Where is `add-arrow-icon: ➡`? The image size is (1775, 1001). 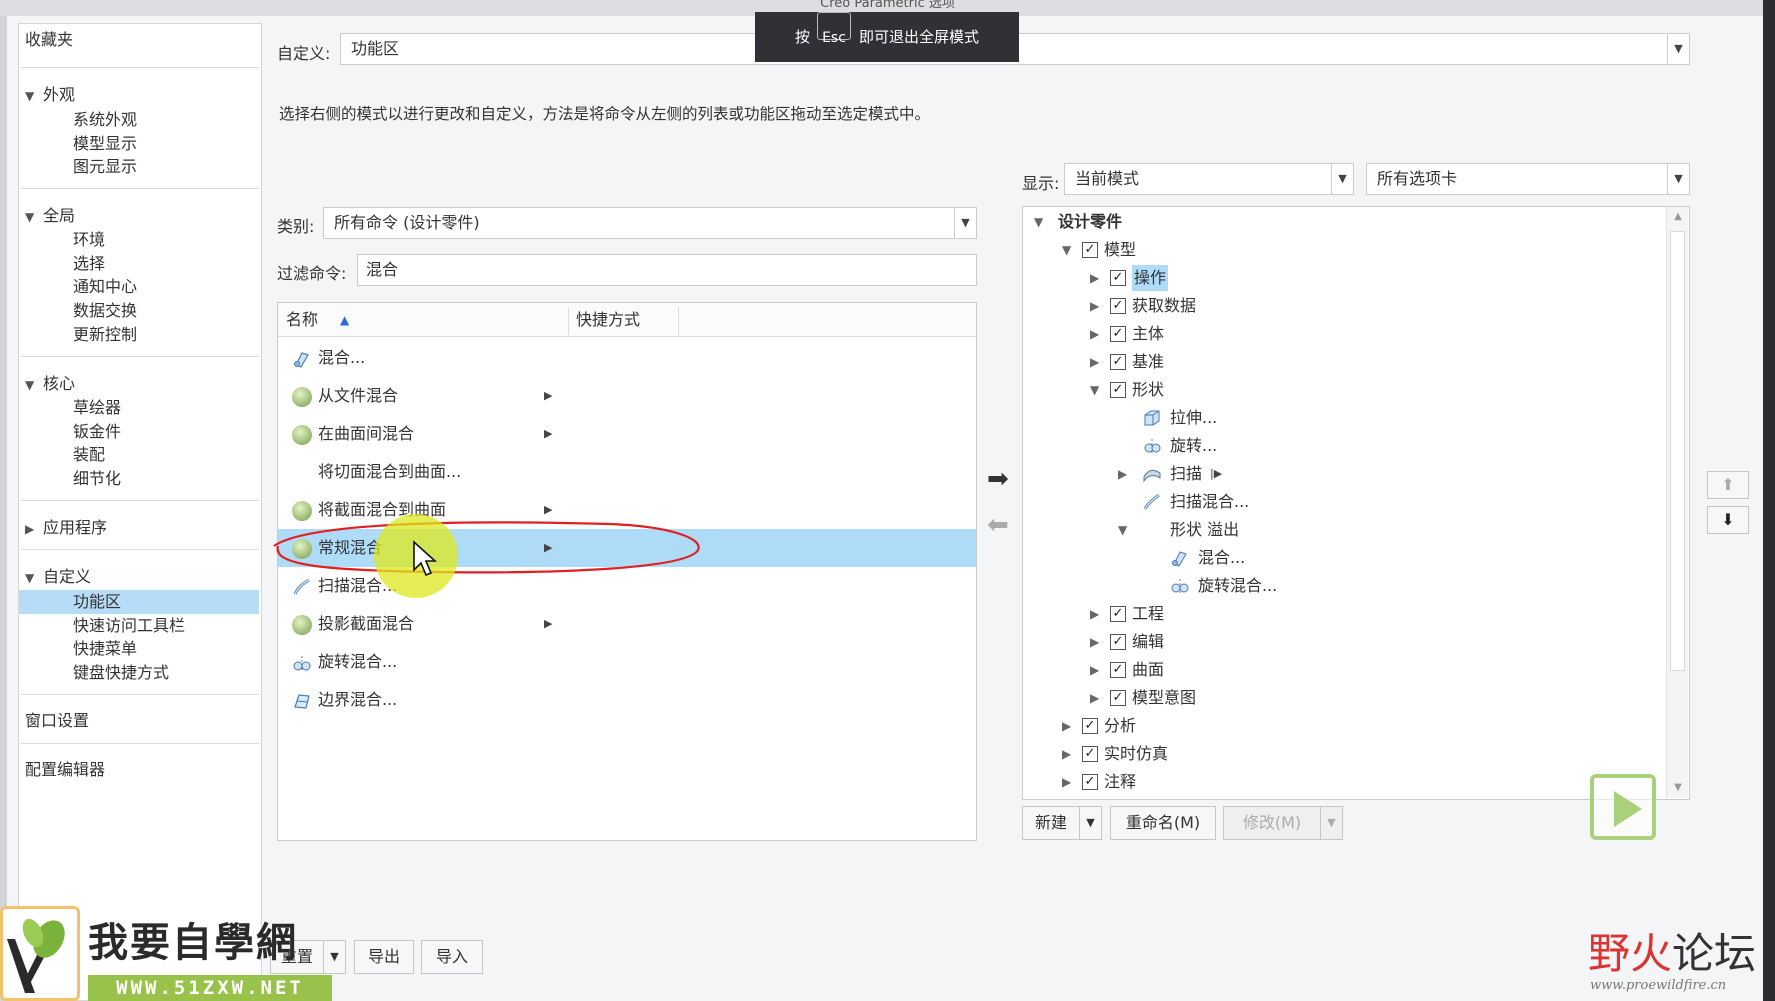
add-arrow-icon: ➡ is located at coordinates (998, 479).